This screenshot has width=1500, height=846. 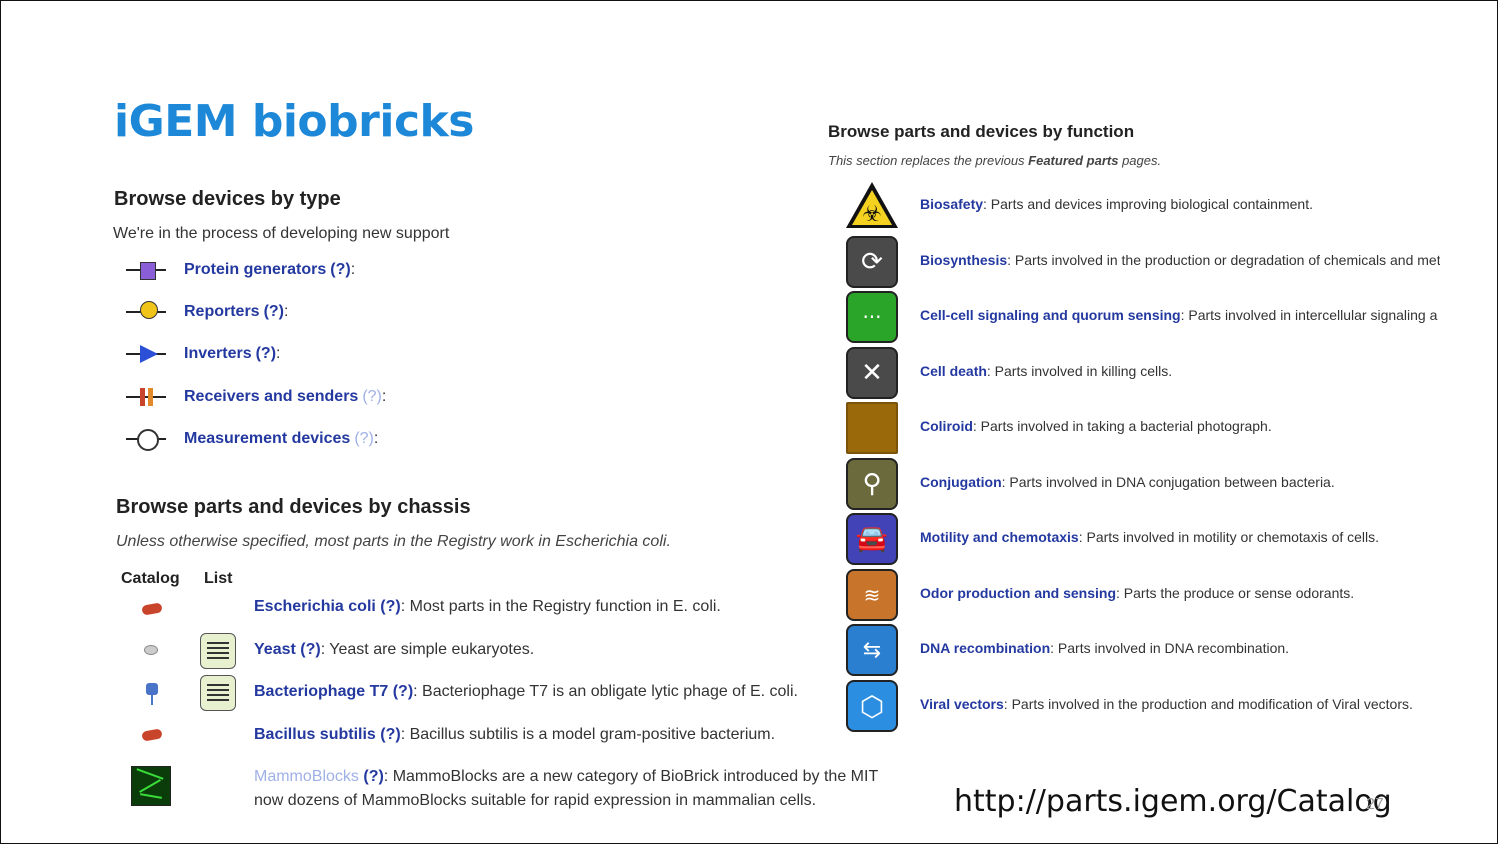 I want to click on function-link: Biosafety, so click(x=951, y=204).